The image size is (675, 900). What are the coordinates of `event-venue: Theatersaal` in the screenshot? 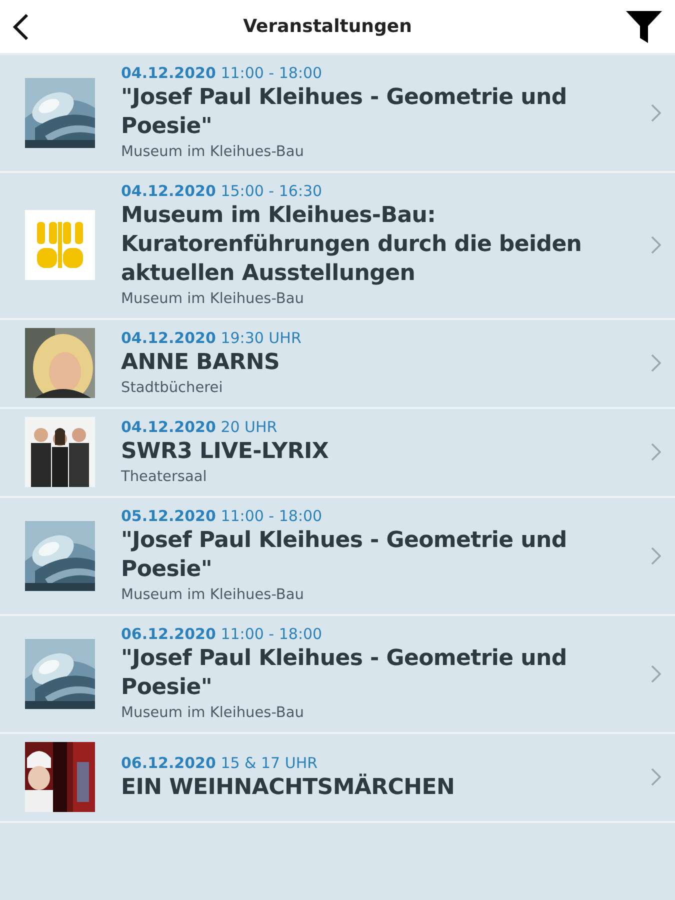 It's located at (164, 477).